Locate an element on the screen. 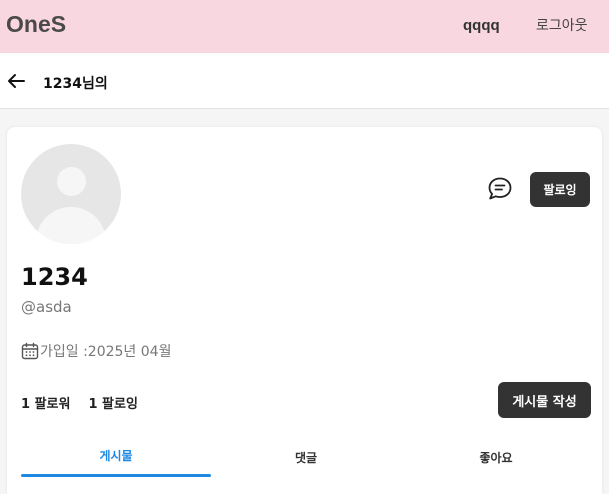 Image resolution: width=609 pixels, height=494 pixels. profile-tabs: 게시물 댓글 좋아요 is located at coordinates (306, 456).